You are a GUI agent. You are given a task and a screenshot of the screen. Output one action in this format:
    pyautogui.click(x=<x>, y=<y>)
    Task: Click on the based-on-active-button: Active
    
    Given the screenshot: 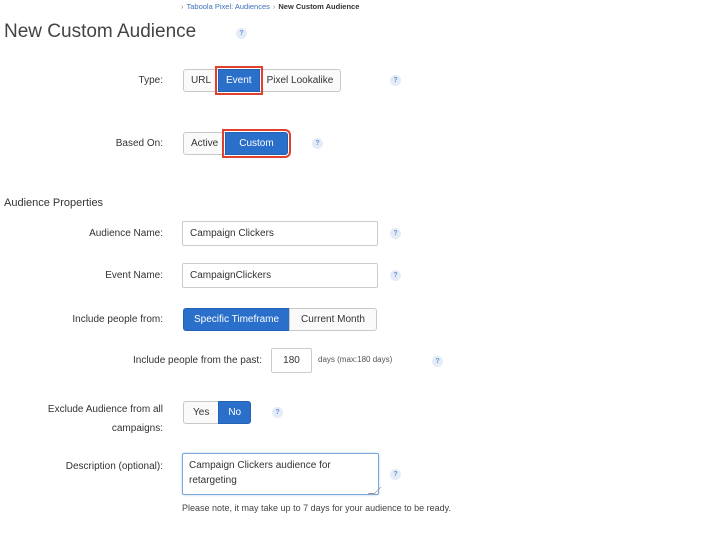 What is the action you would take?
    pyautogui.click(x=205, y=143)
    